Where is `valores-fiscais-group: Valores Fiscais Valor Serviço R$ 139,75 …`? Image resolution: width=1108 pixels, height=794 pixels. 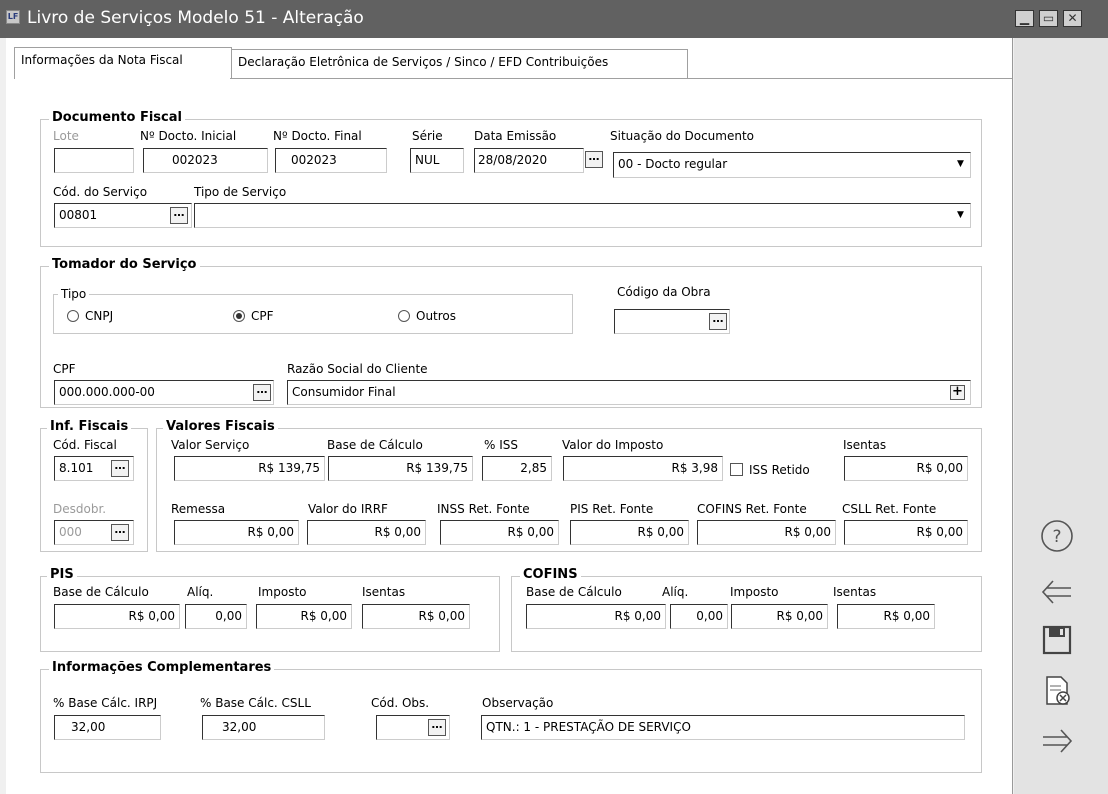 valores-fiscais-group: Valores Fiscais Valor Serviço R$ 139,75 … is located at coordinates (569, 485).